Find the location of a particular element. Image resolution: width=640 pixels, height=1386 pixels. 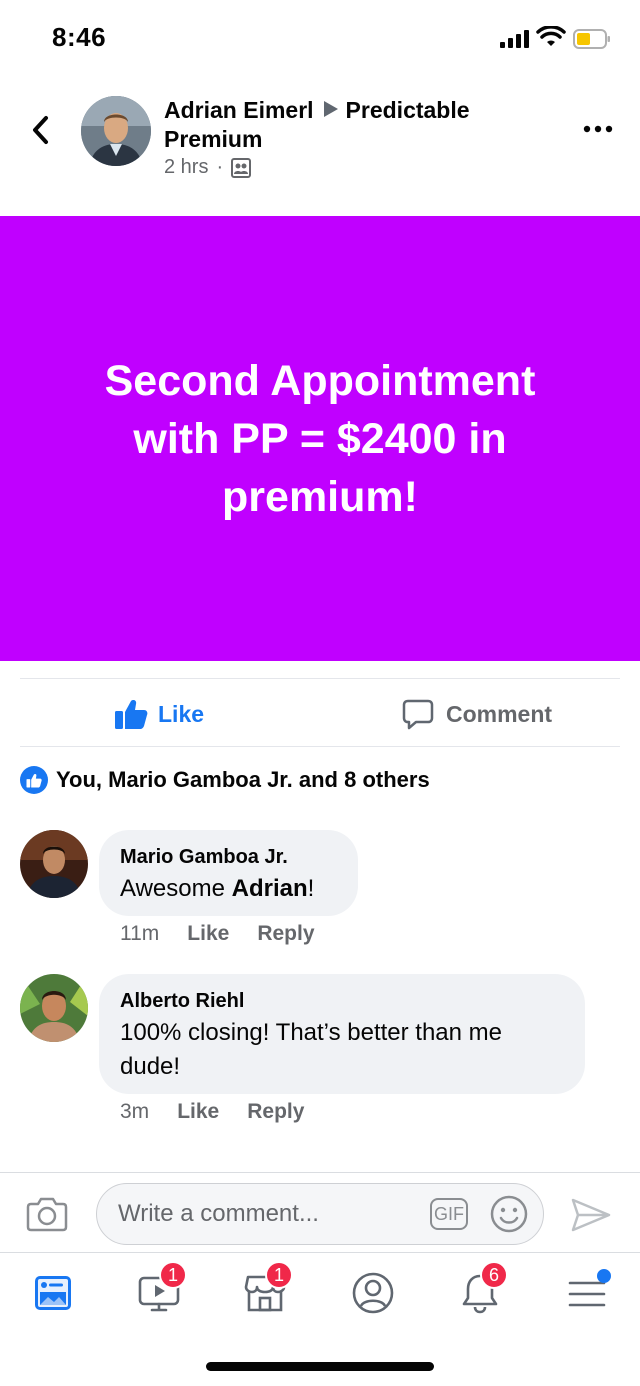

smiley-icon is located at coordinates (509, 1214).